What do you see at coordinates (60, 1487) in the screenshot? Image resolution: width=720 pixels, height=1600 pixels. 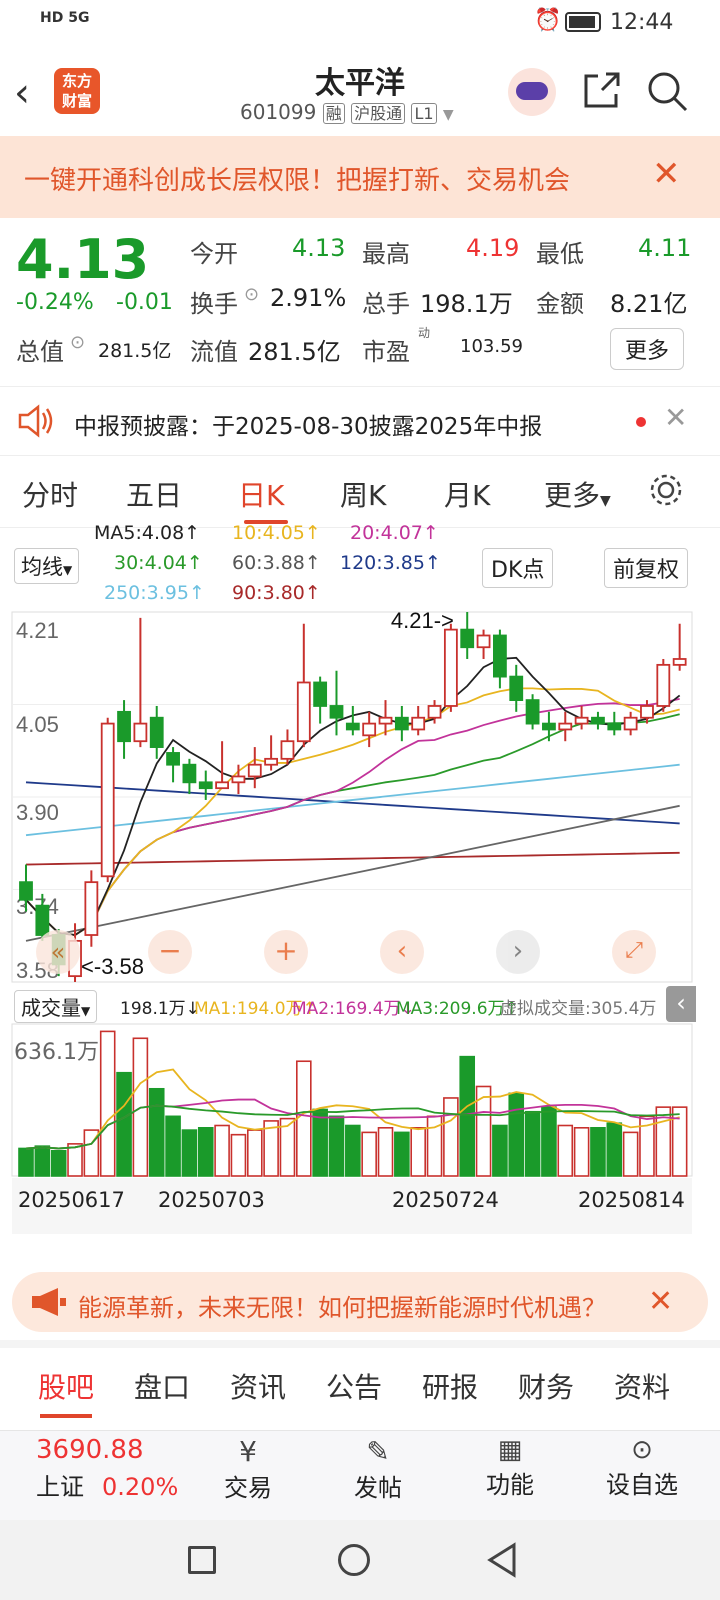 I see `index-name: 上证` at bounding box center [60, 1487].